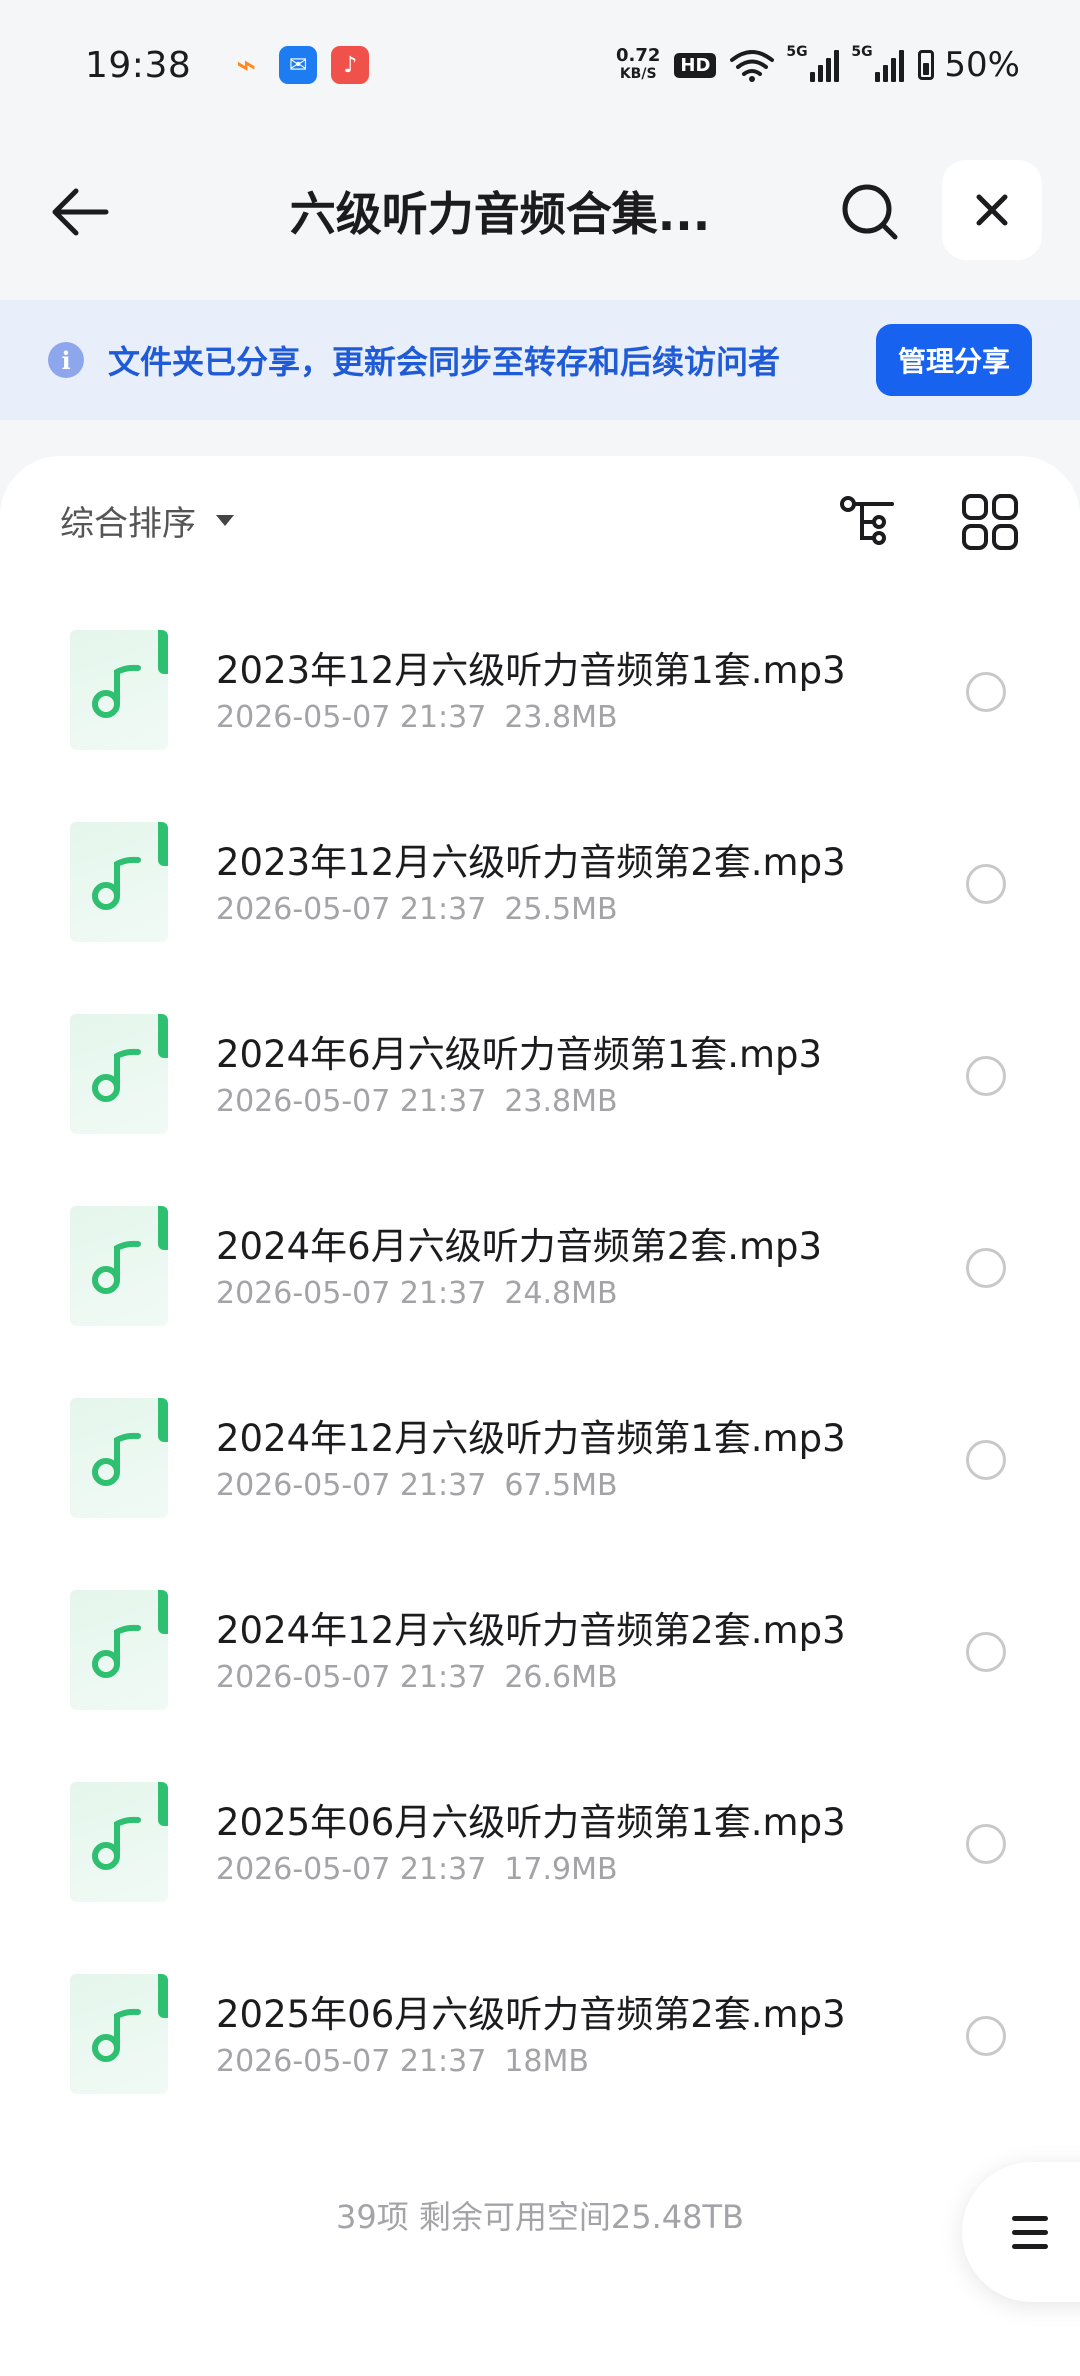 The height and width of the screenshot is (2376, 1080). I want to click on file-meta: 2026-05-07 21:37 18MB, so click(402, 2061).